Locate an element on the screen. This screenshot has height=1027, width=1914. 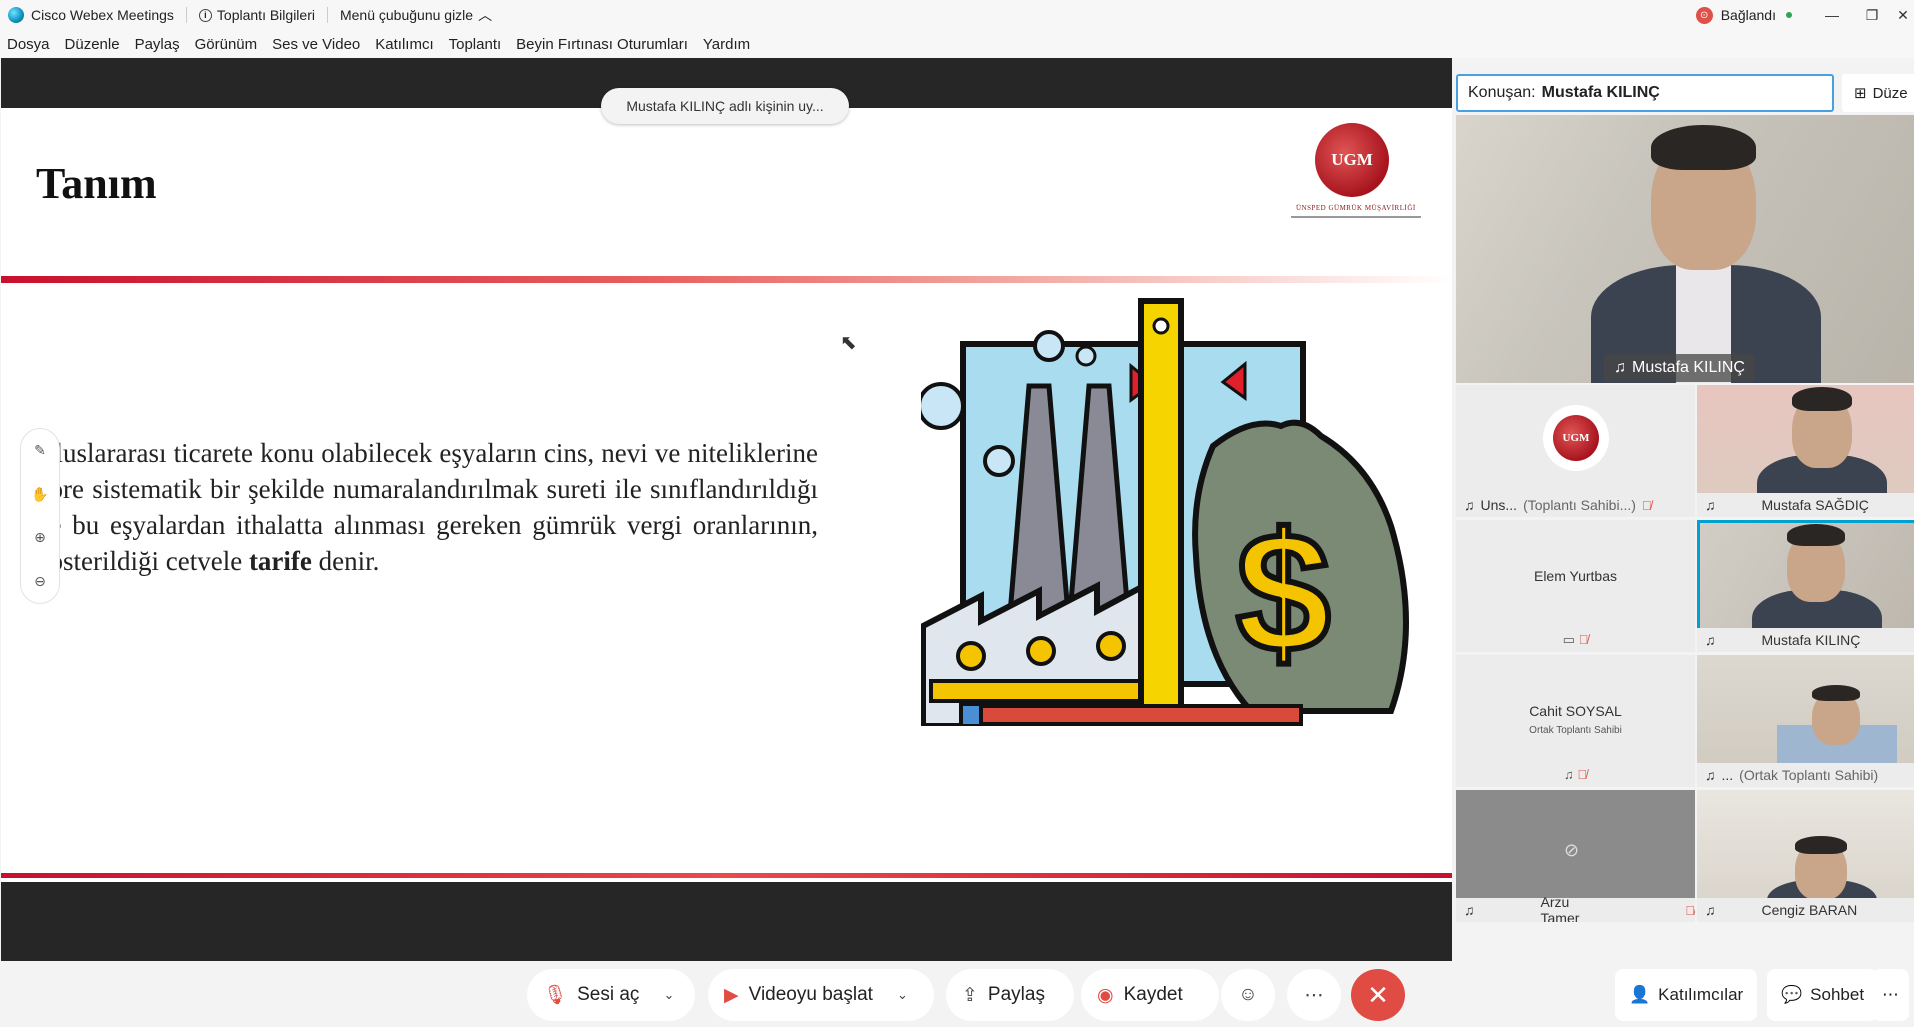
reactions-button: ☺ is located at coordinates (1248, 995).